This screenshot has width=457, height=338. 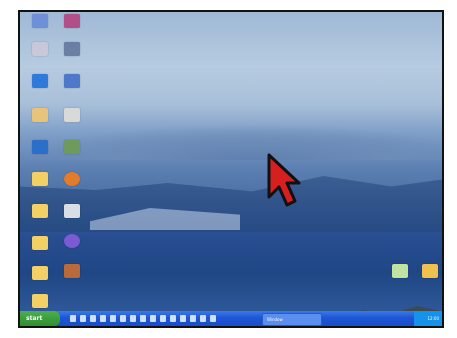 What do you see at coordinates (40, 318) in the screenshot?
I see `start-button: start` at bounding box center [40, 318].